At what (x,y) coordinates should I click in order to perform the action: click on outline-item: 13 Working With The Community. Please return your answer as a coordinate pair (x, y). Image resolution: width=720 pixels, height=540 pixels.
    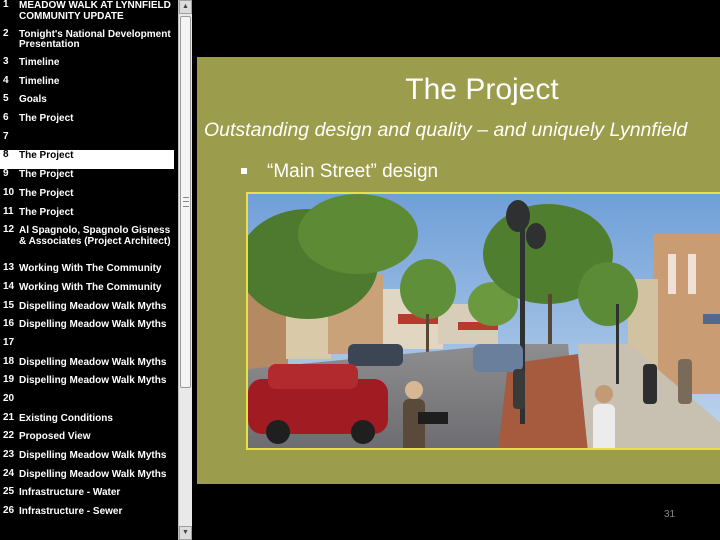
    Looking at the image, I should click on (89, 272).